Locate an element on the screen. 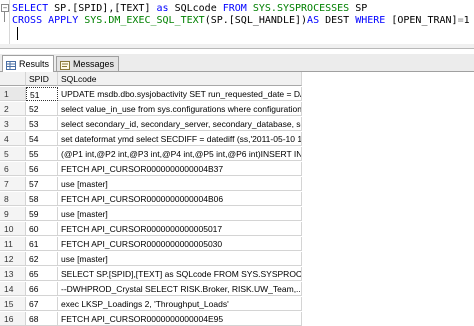 The width and height of the screenshot is (474, 326). table-row: 7 57 use [master] is located at coordinates (237, 184).